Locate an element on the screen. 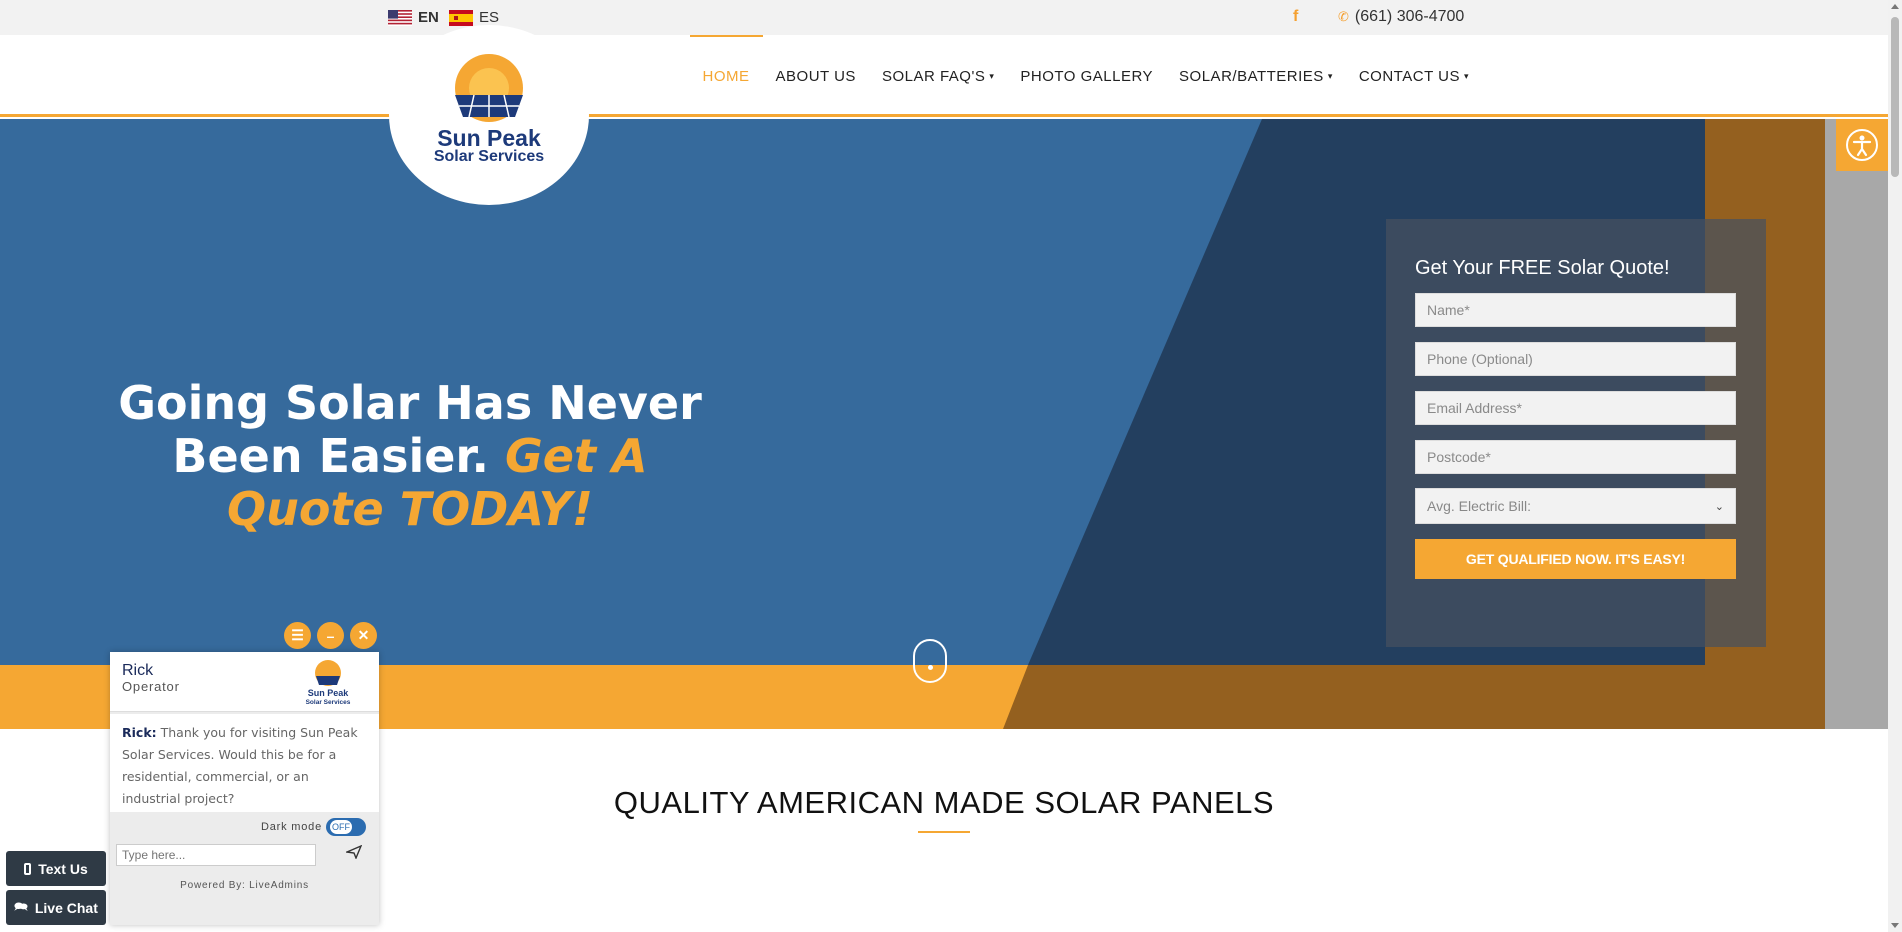 The image size is (1902, 932). phone-icon: ✆ is located at coordinates (1343, 16).